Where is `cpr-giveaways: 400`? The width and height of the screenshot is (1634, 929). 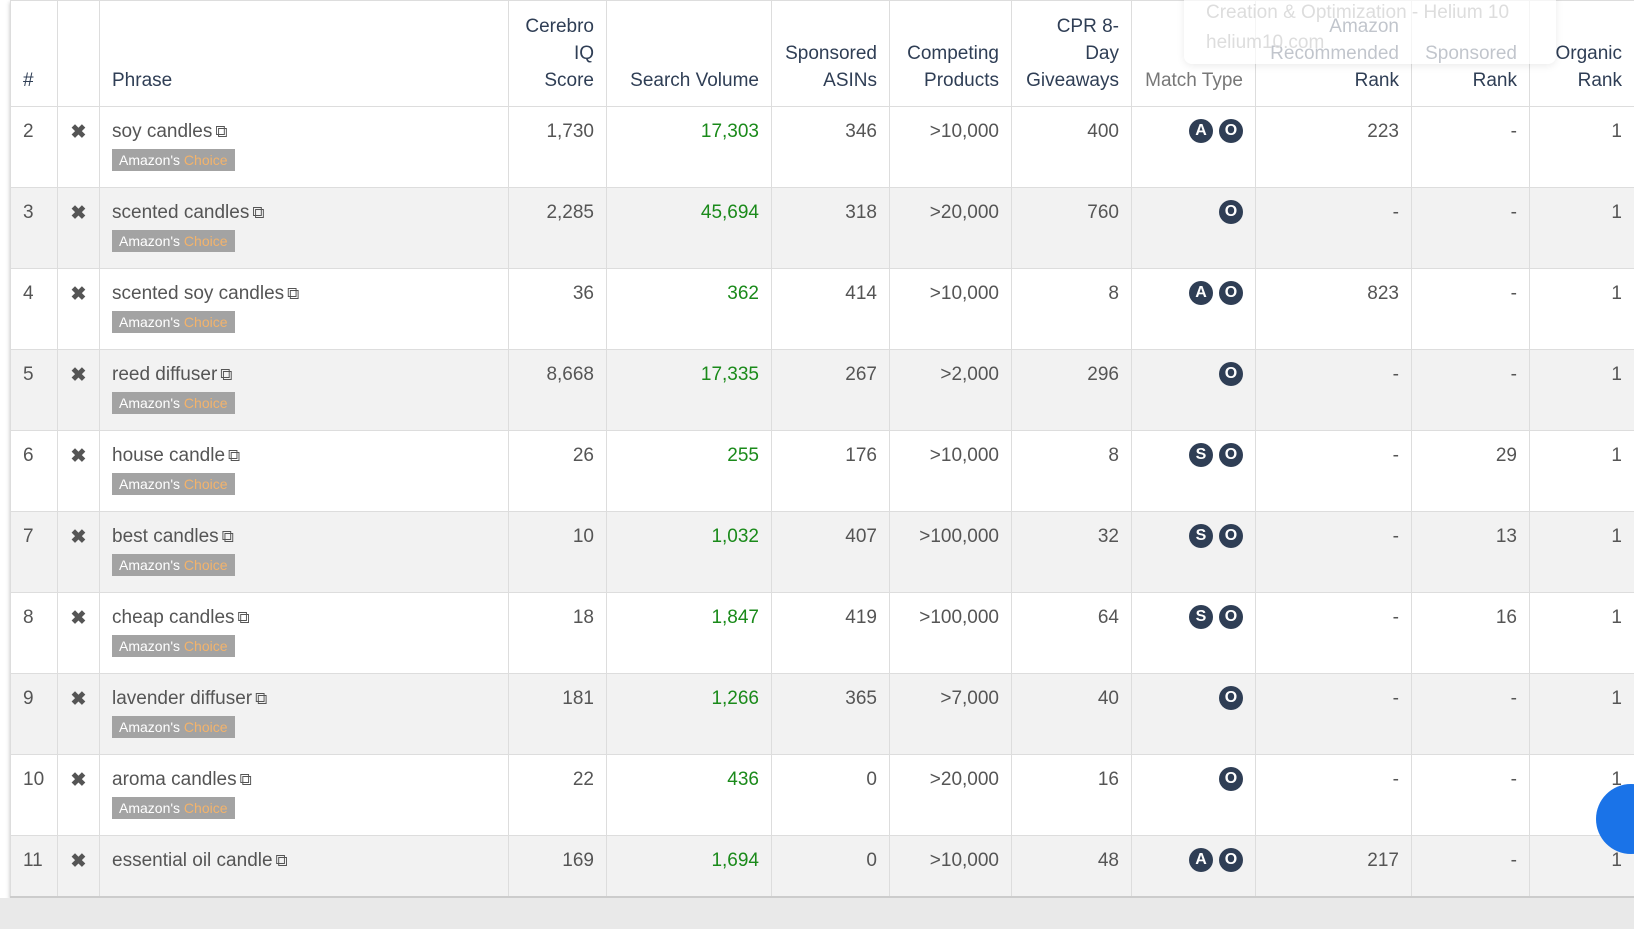 cpr-giveaways: 400 is located at coordinates (1071, 147).